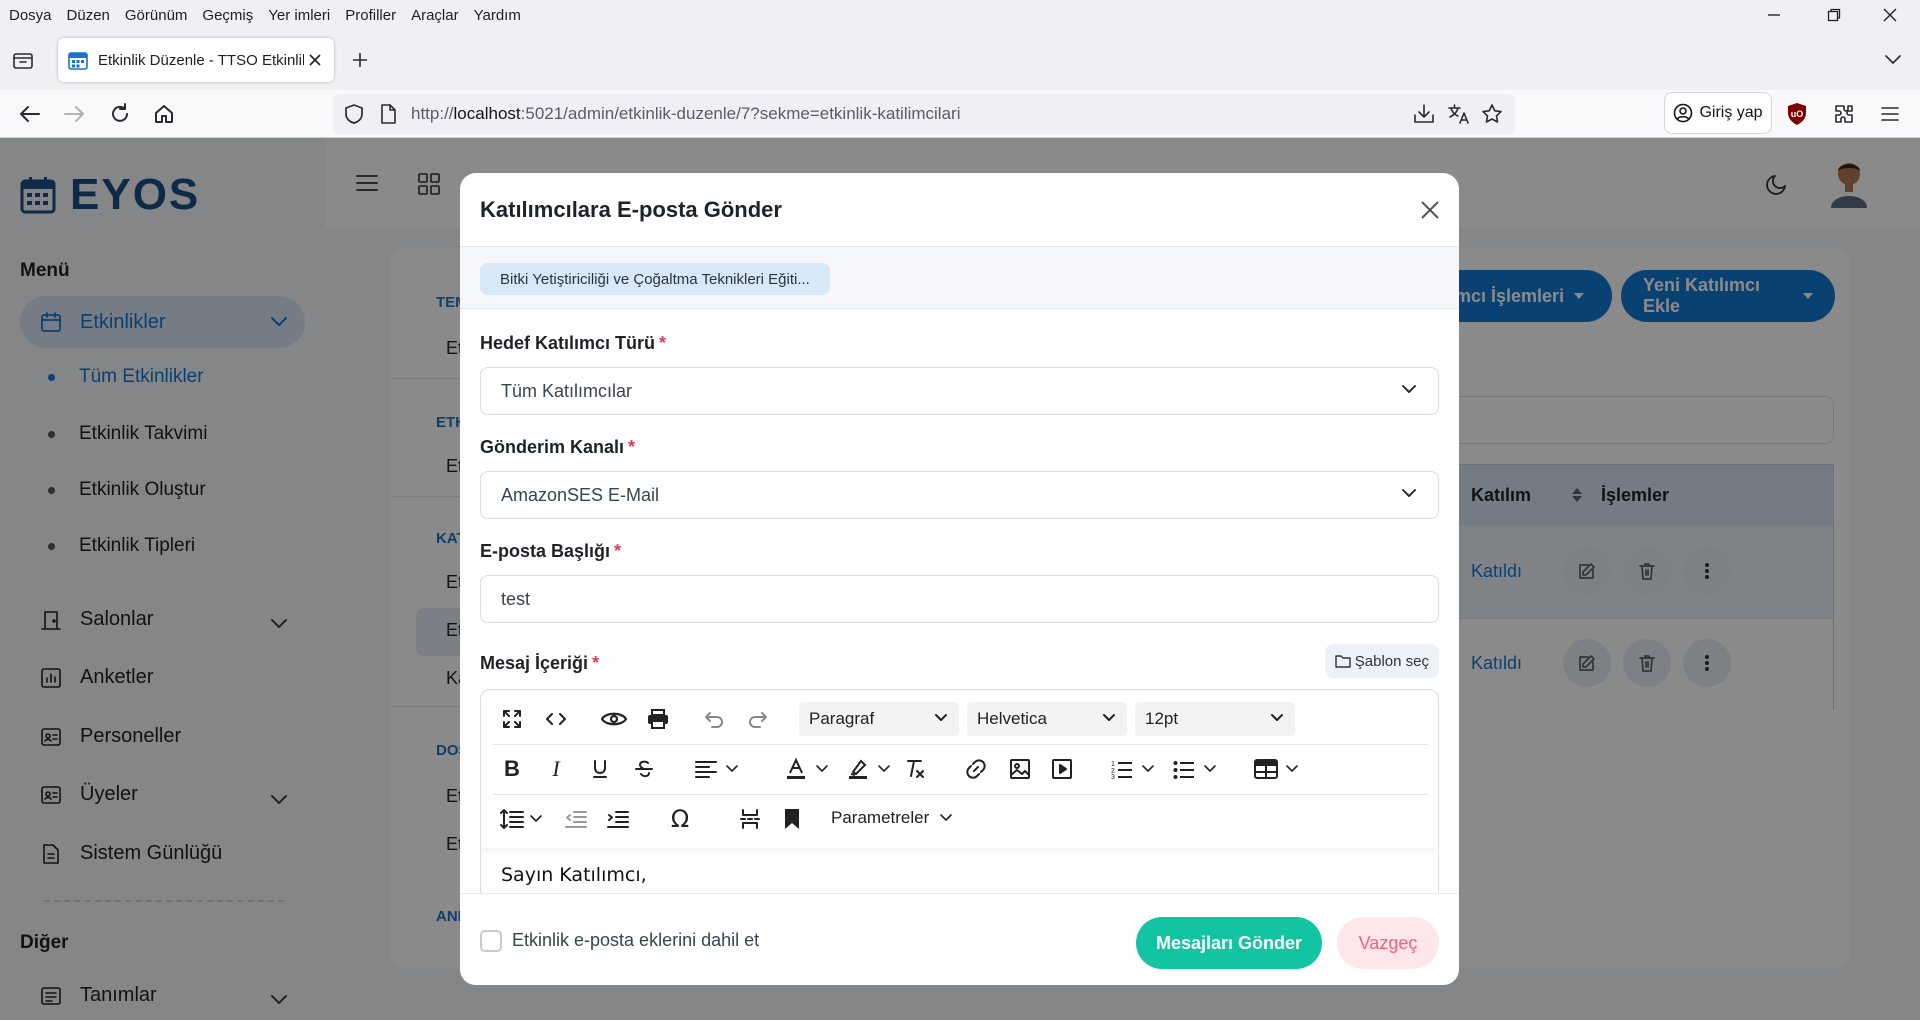 Image resolution: width=1920 pixels, height=1020 pixels. Describe the element at coordinates (120, 114) in the screenshot. I see `reload-icon` at that location.